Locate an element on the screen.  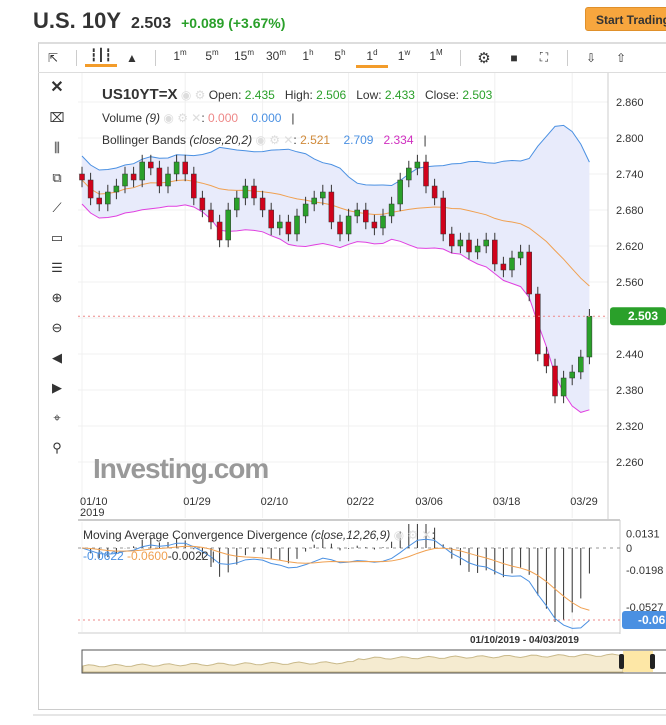
indicators-icon: ⫼ is located at coordinates (57, 148).